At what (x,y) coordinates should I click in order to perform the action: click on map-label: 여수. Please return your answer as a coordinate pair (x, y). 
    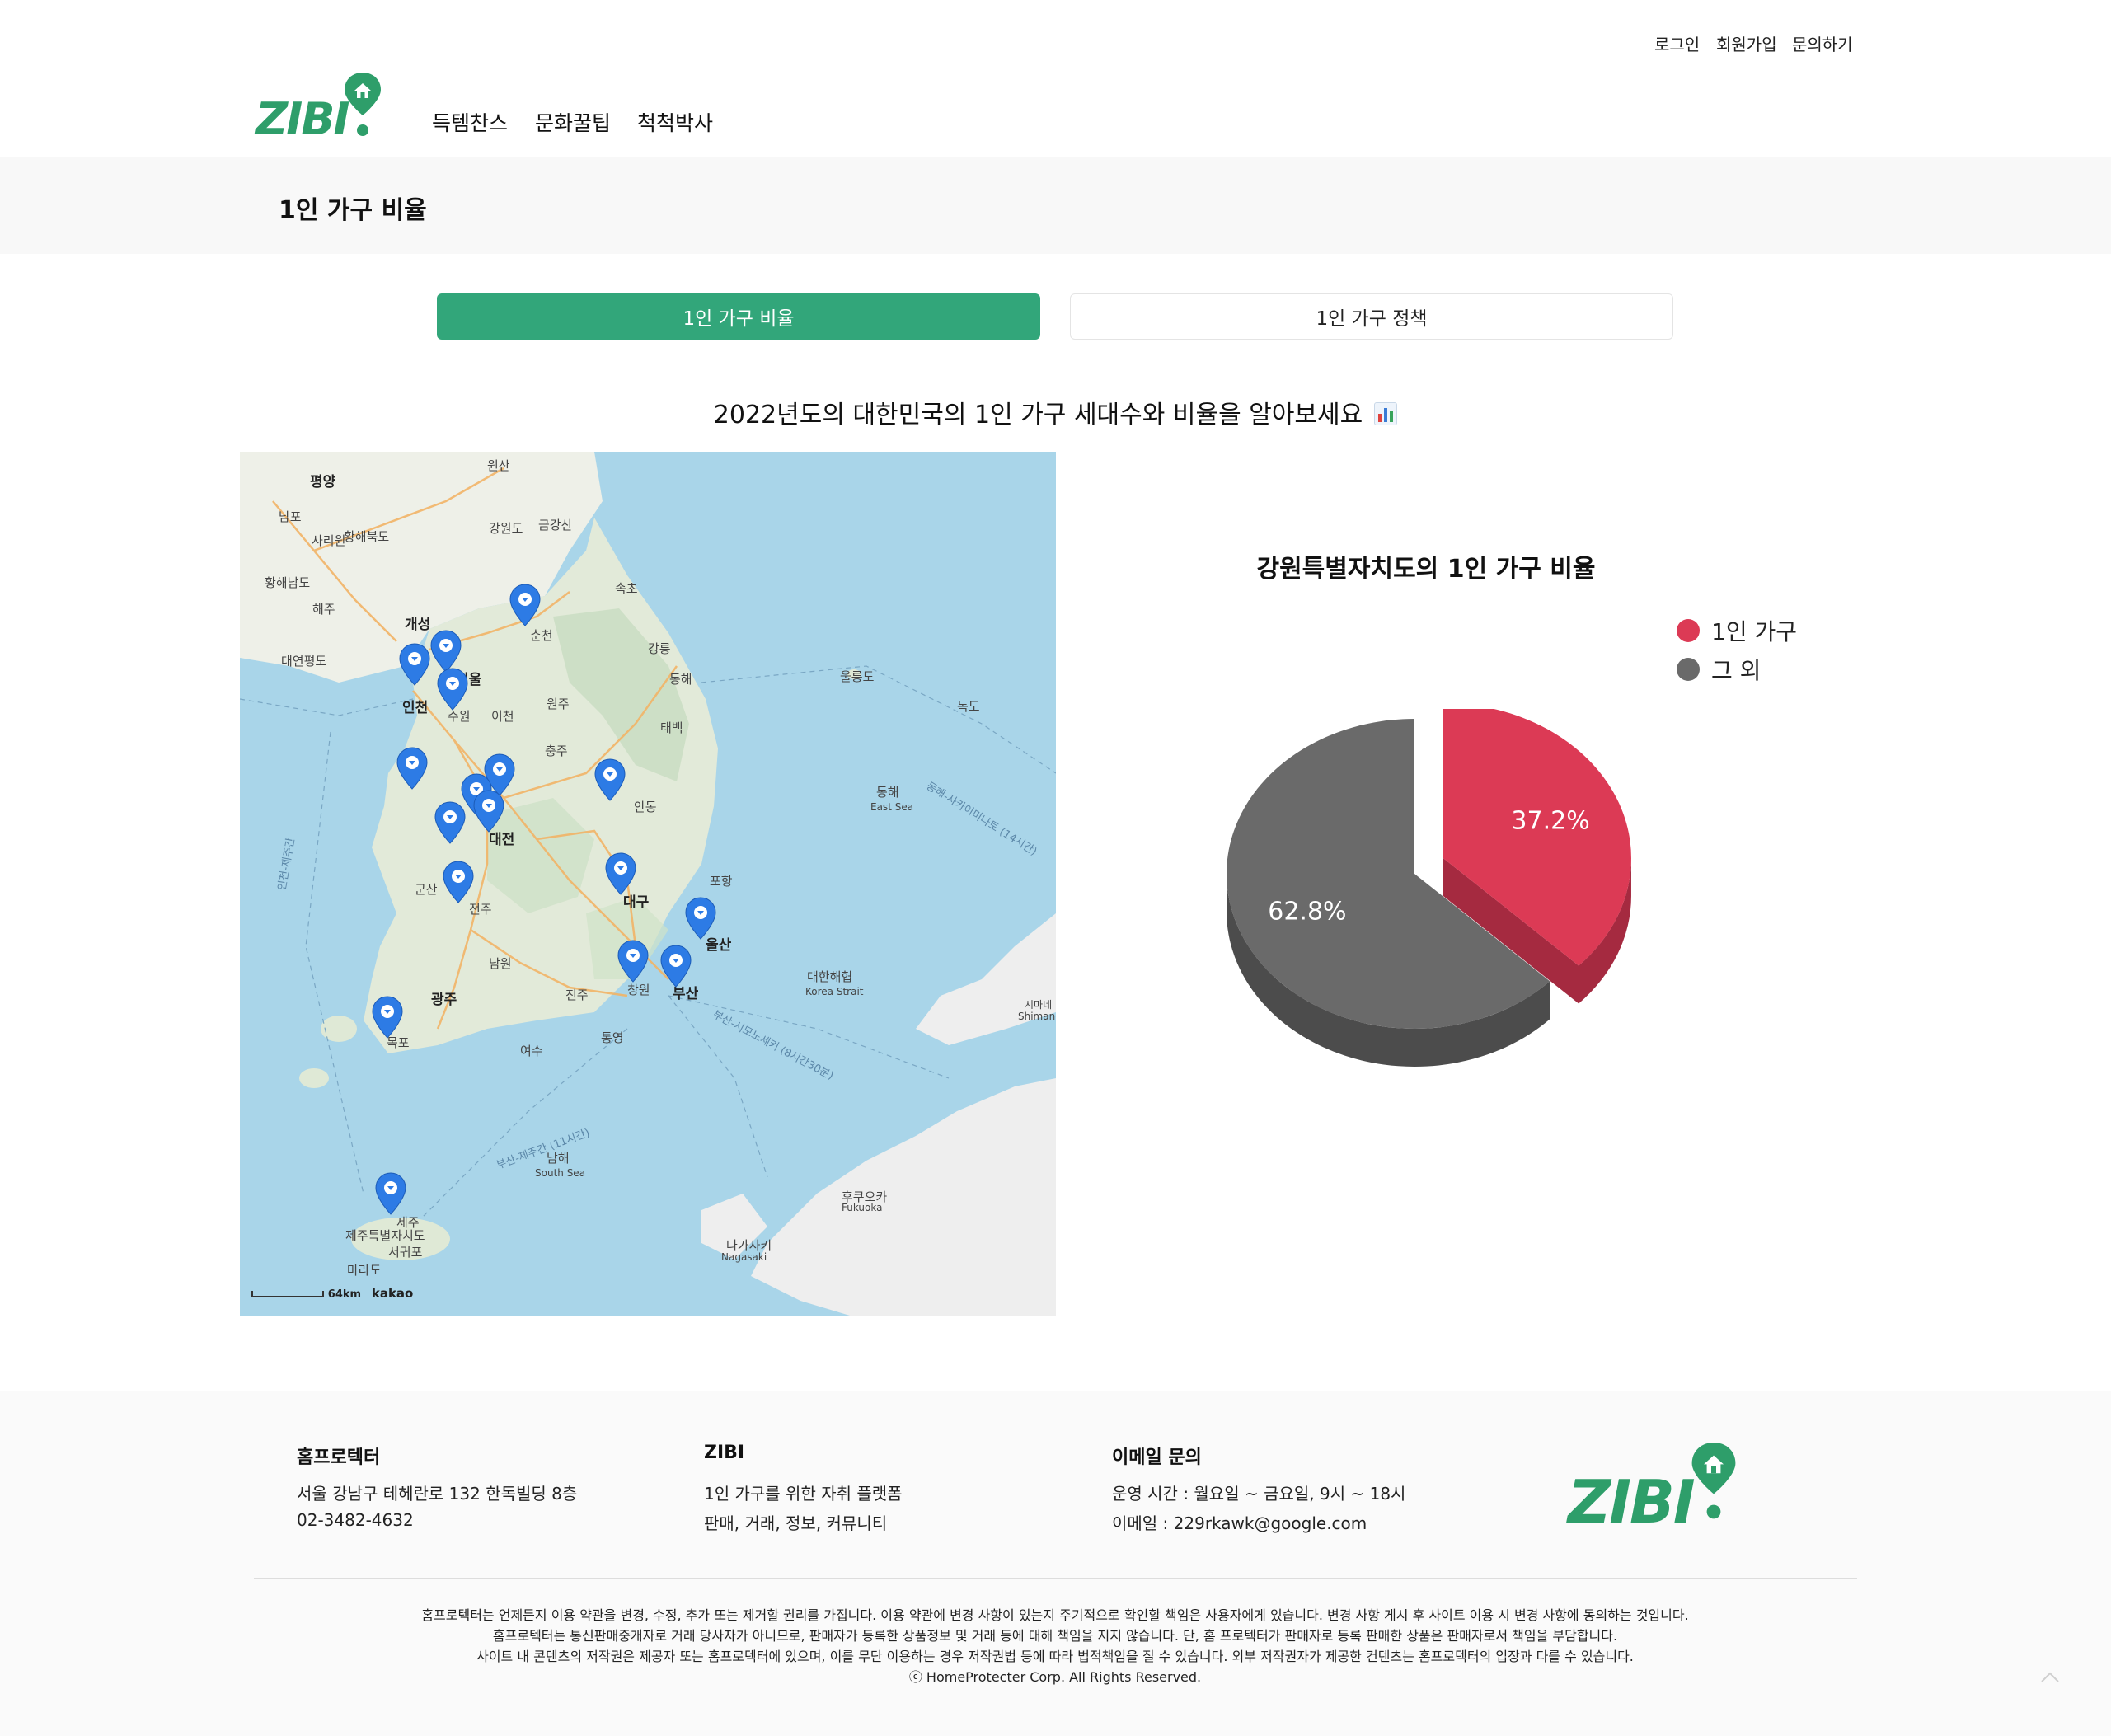
    Looking at the image, I should click on (532, 1051).